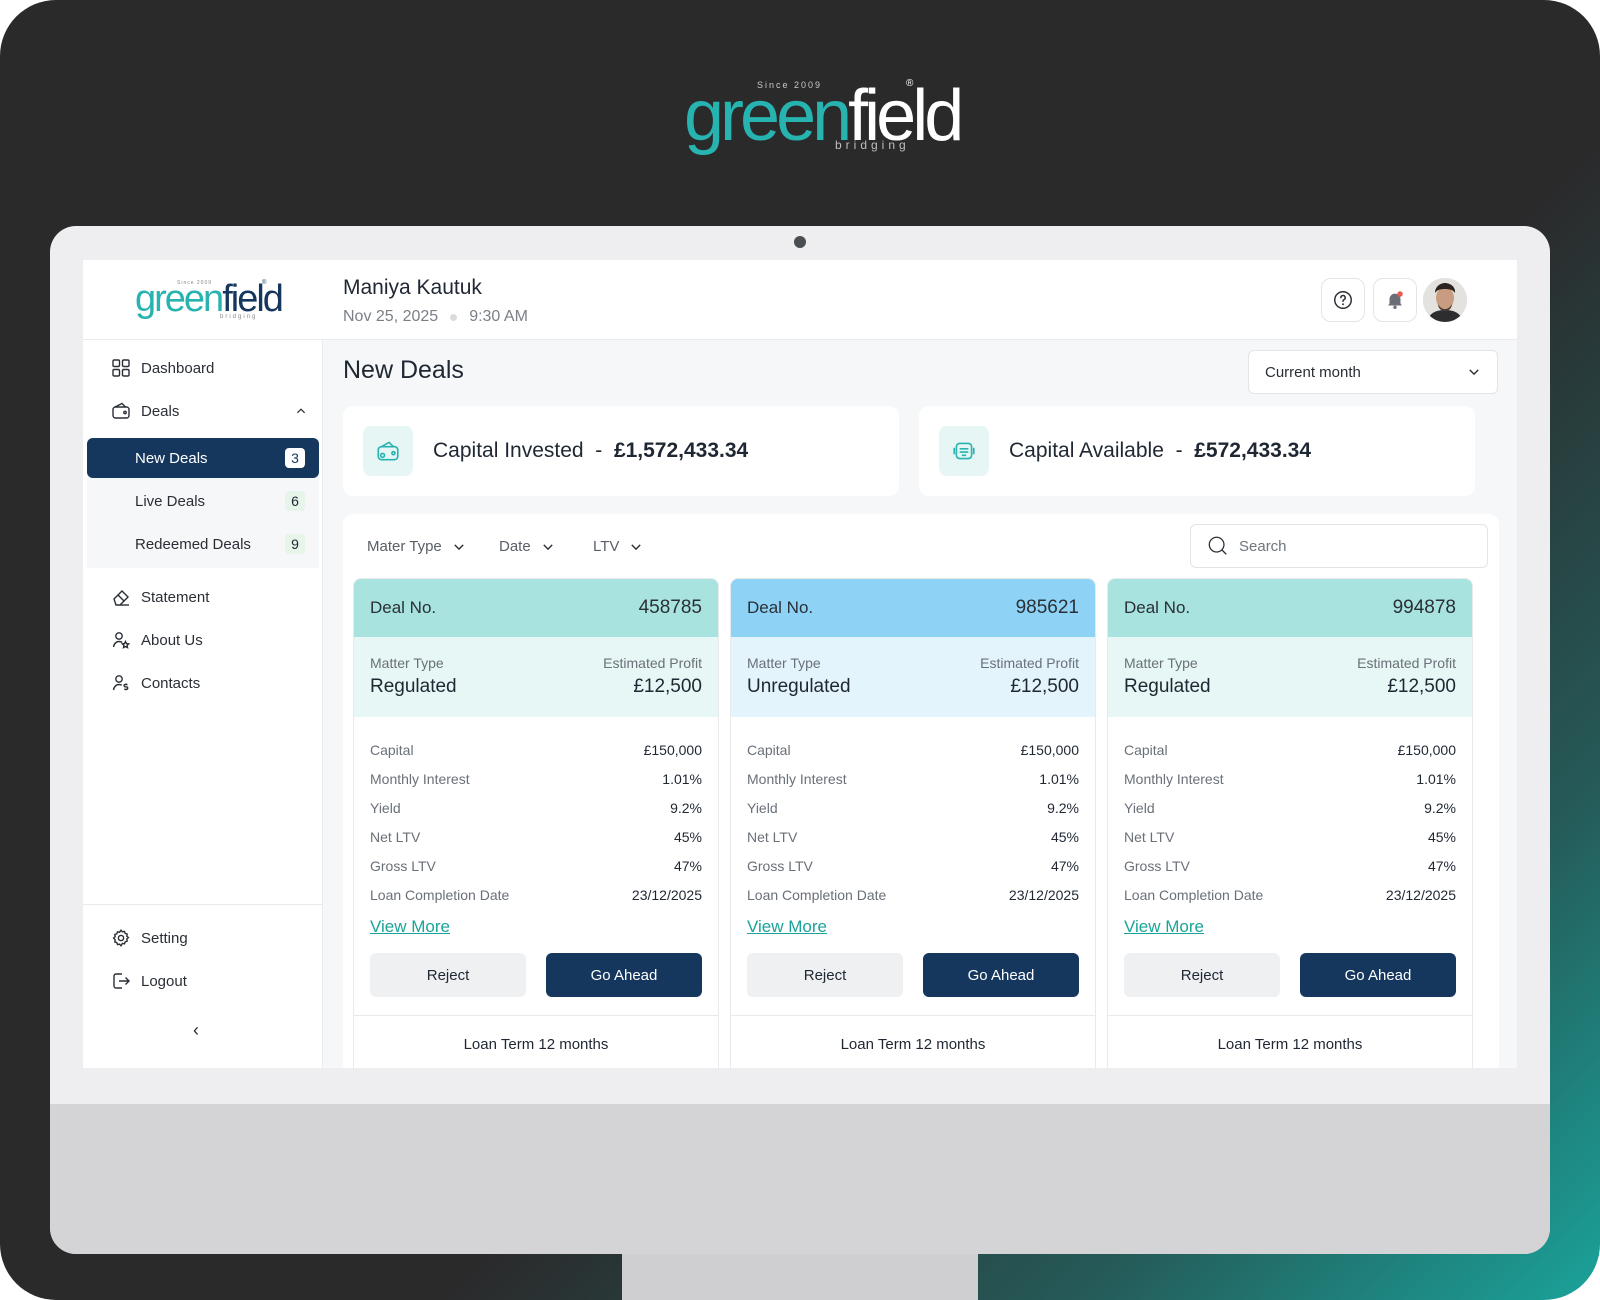 The width and height of the screenshot is (1600, 1300). I want to click on filter-label: Date, so click(515, 546).